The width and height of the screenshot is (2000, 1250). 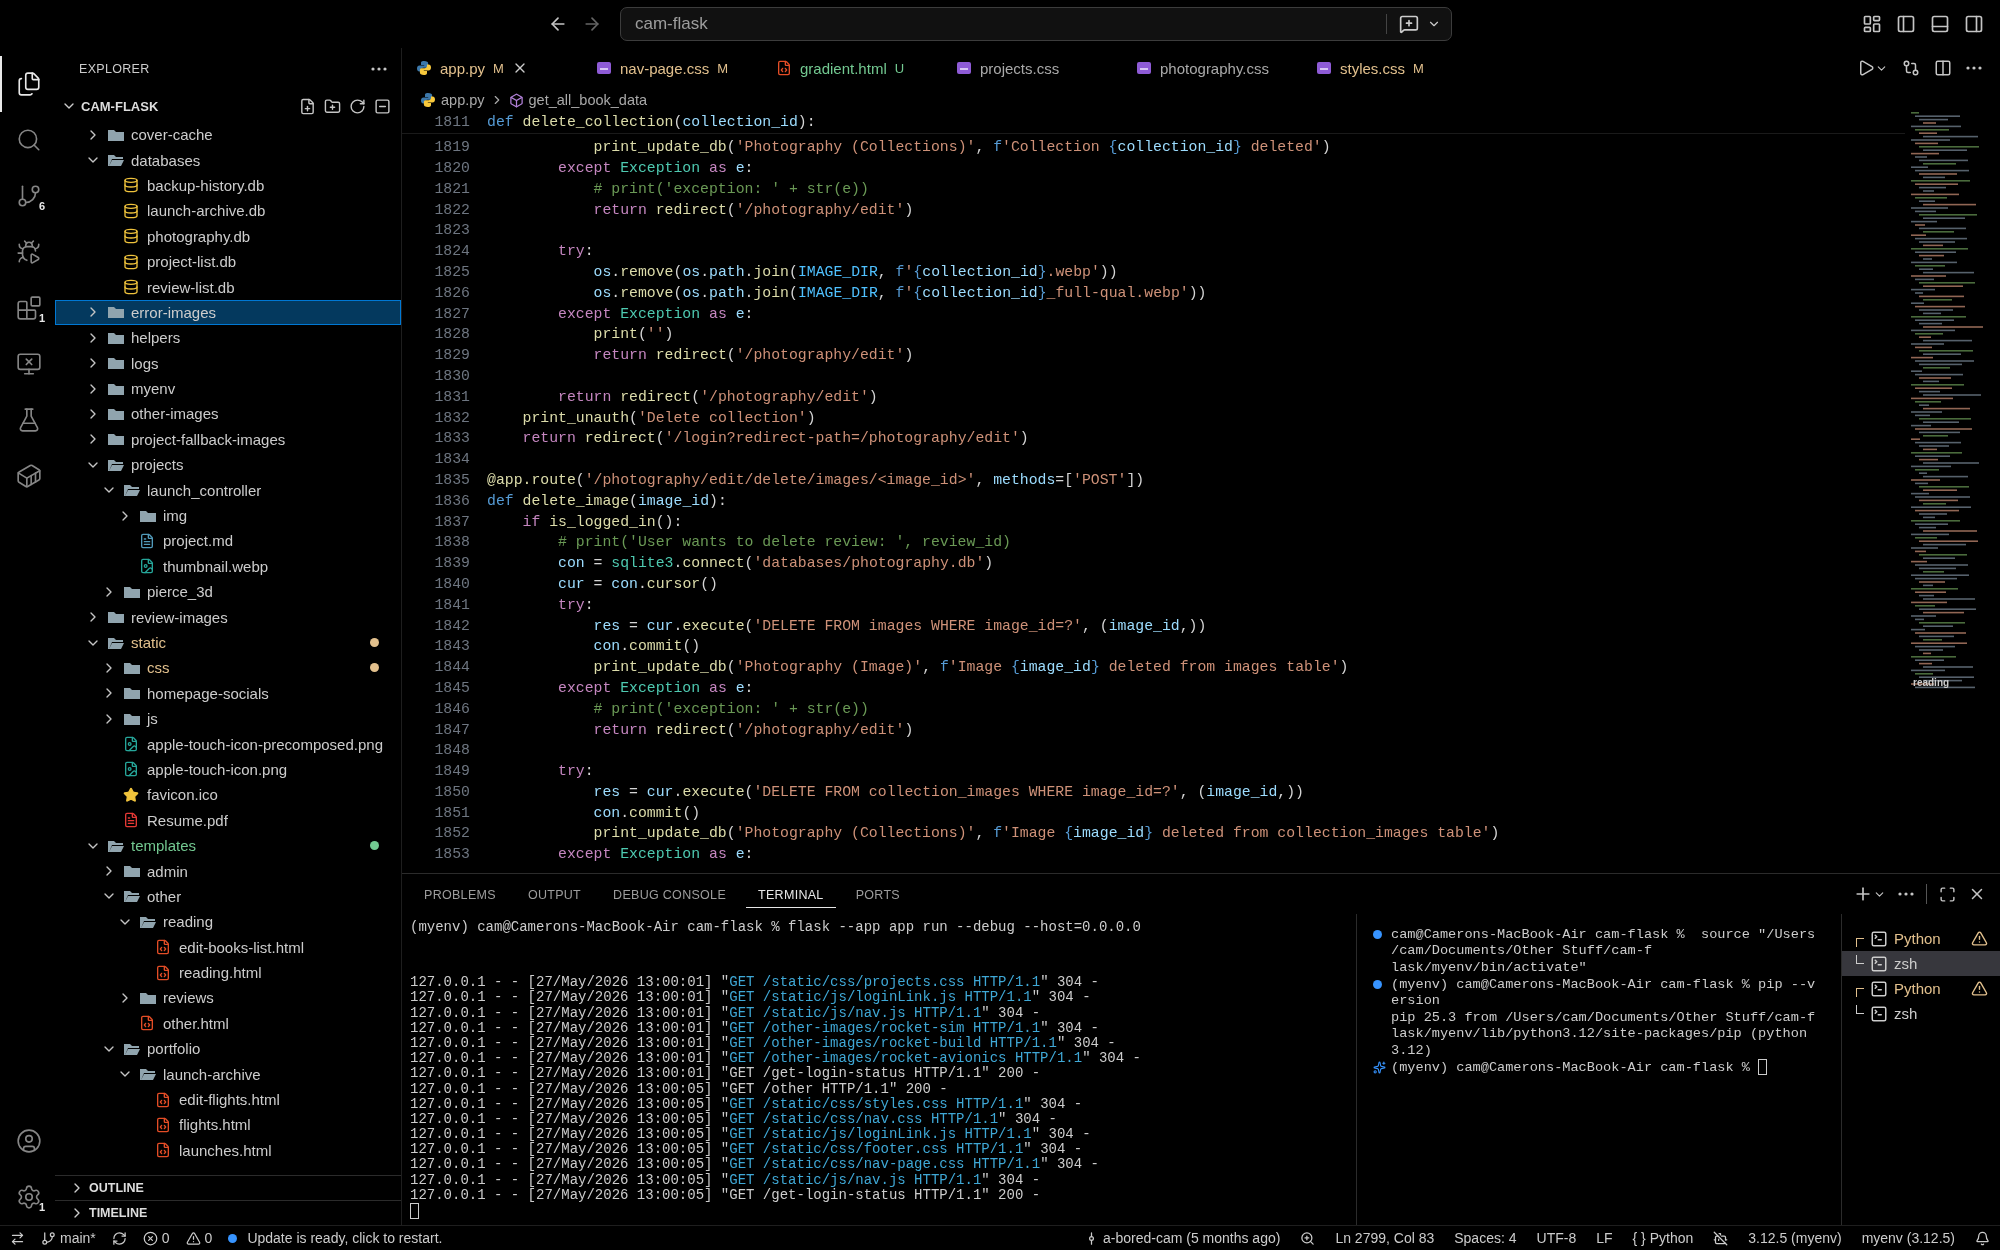 What do you see at coordinates (199, 1238) in the screenshot?
I see `warnings-button: 0` at bounding box center [199, 1238].